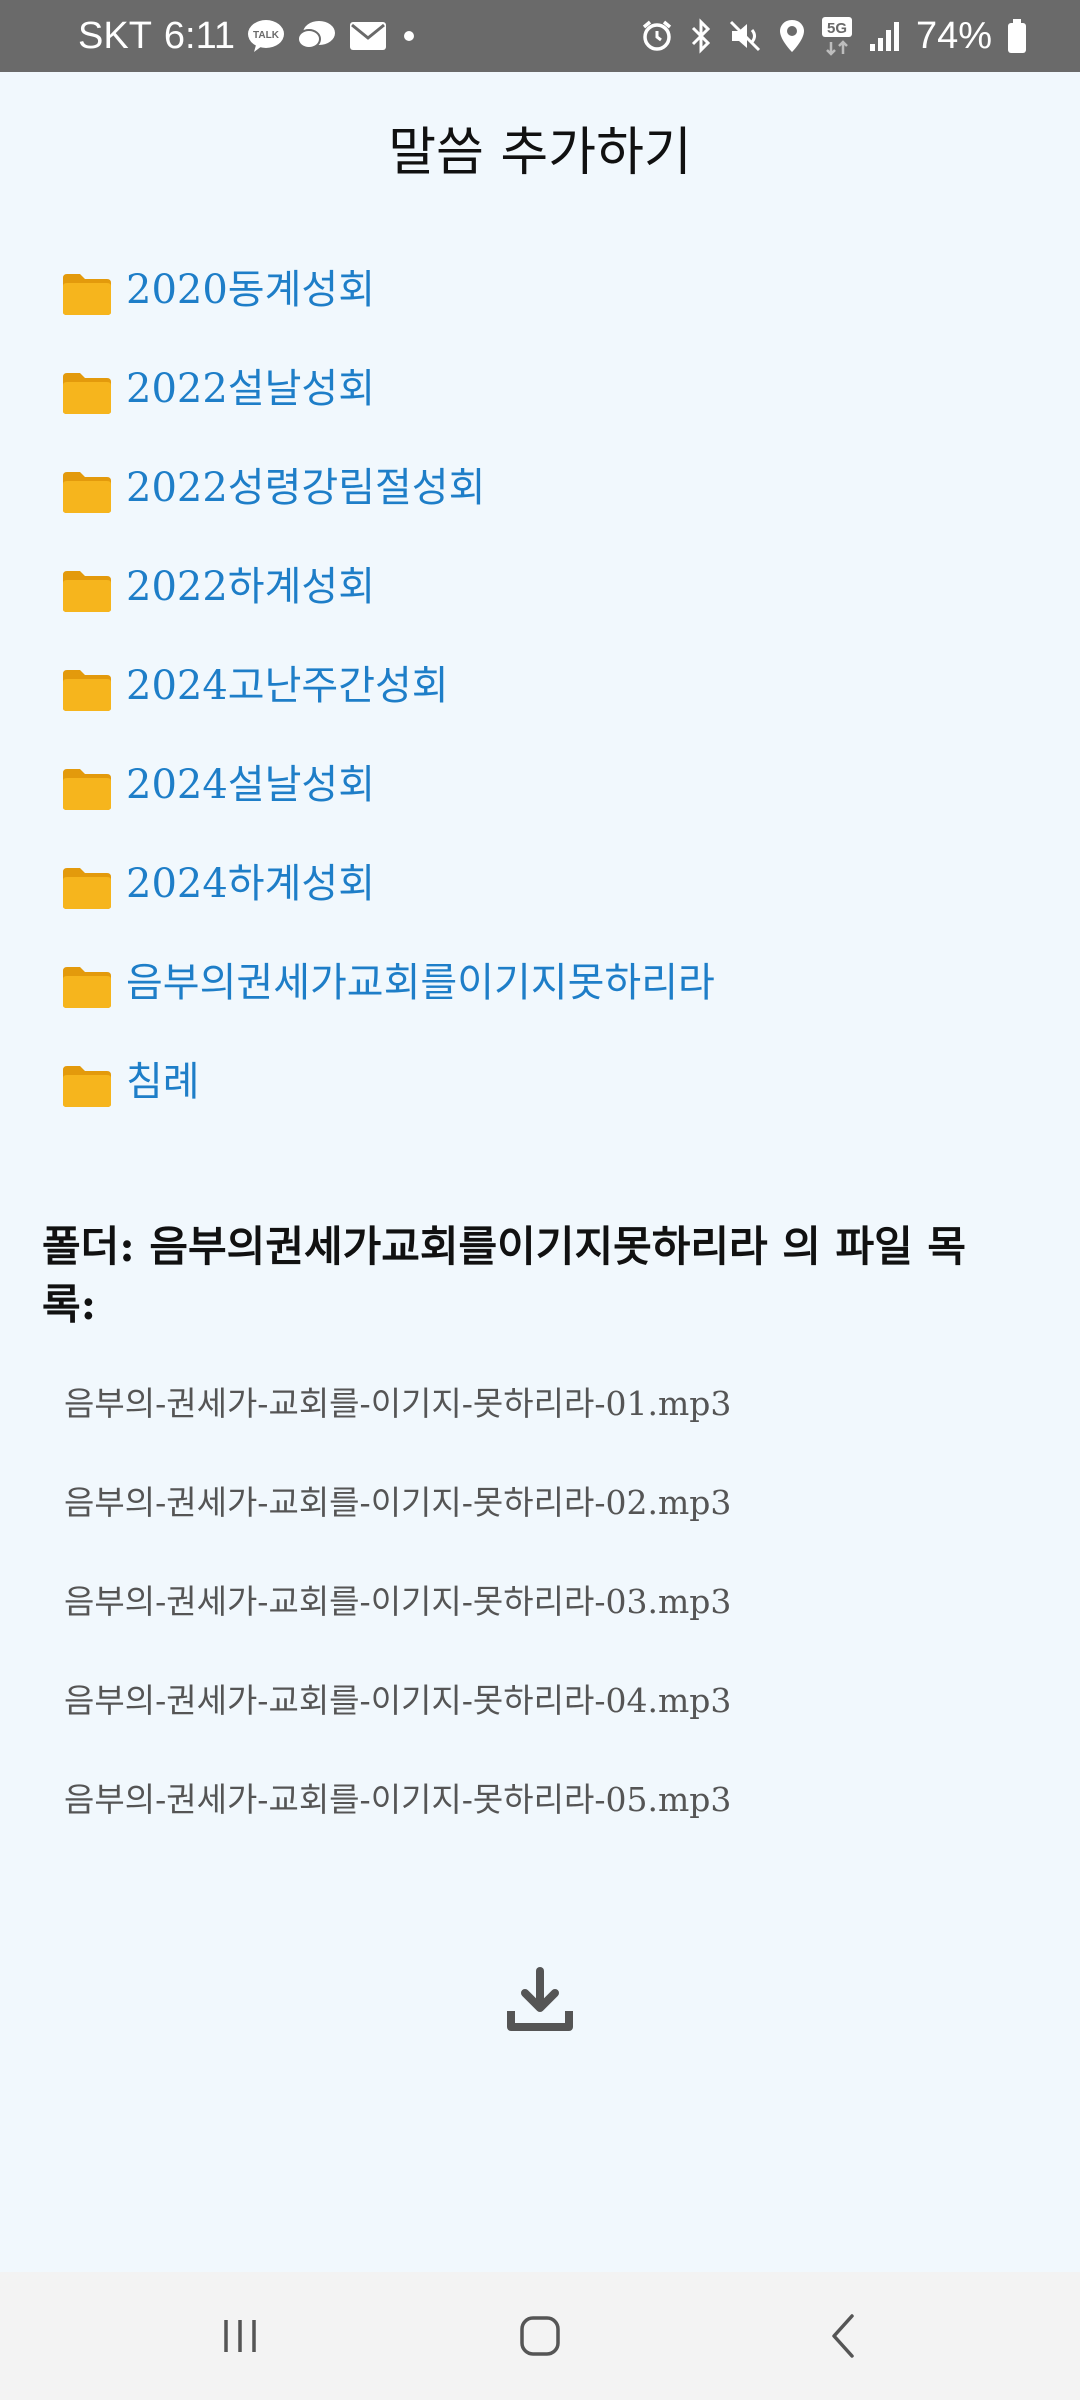 The image size is (1080, 2400). Describe the element at coordinates (409, 36) in the screenshot. I see `dot-icon` at that location.